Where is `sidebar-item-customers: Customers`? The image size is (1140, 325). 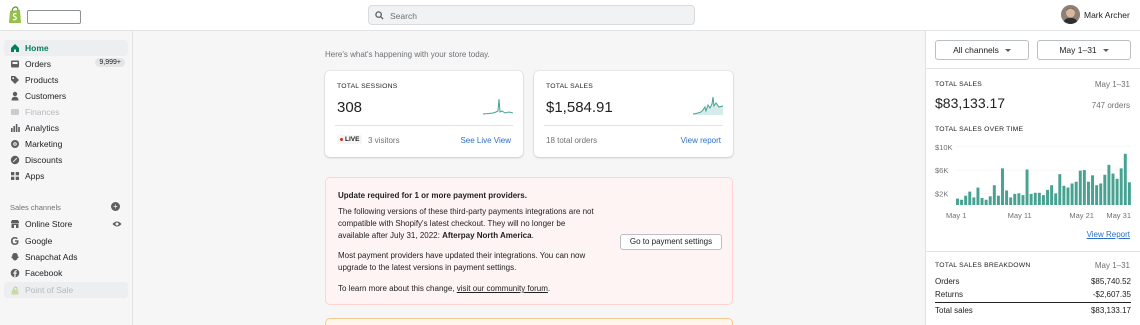
sidebar-item-customers: Customers is located at coordinates (66, 96).